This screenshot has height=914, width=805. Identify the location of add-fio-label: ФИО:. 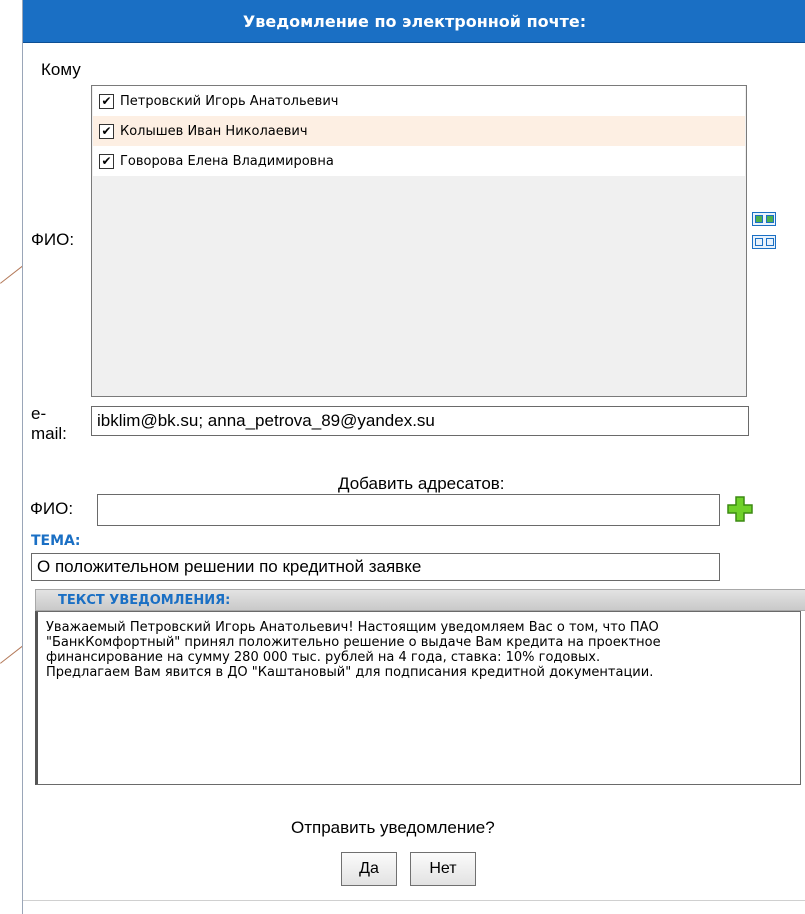
(52, 508).